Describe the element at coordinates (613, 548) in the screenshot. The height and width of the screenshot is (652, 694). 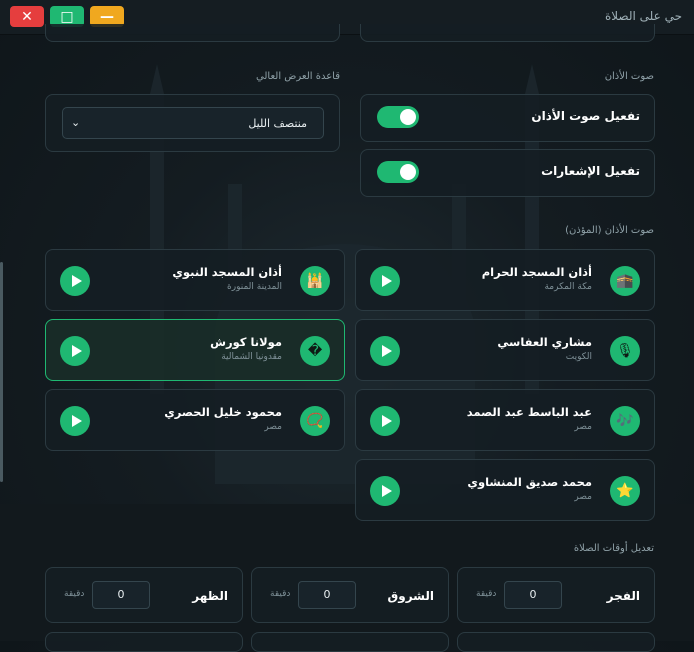
I see `section-adjust-times: تعديل أوقات الصلاة` at that location.